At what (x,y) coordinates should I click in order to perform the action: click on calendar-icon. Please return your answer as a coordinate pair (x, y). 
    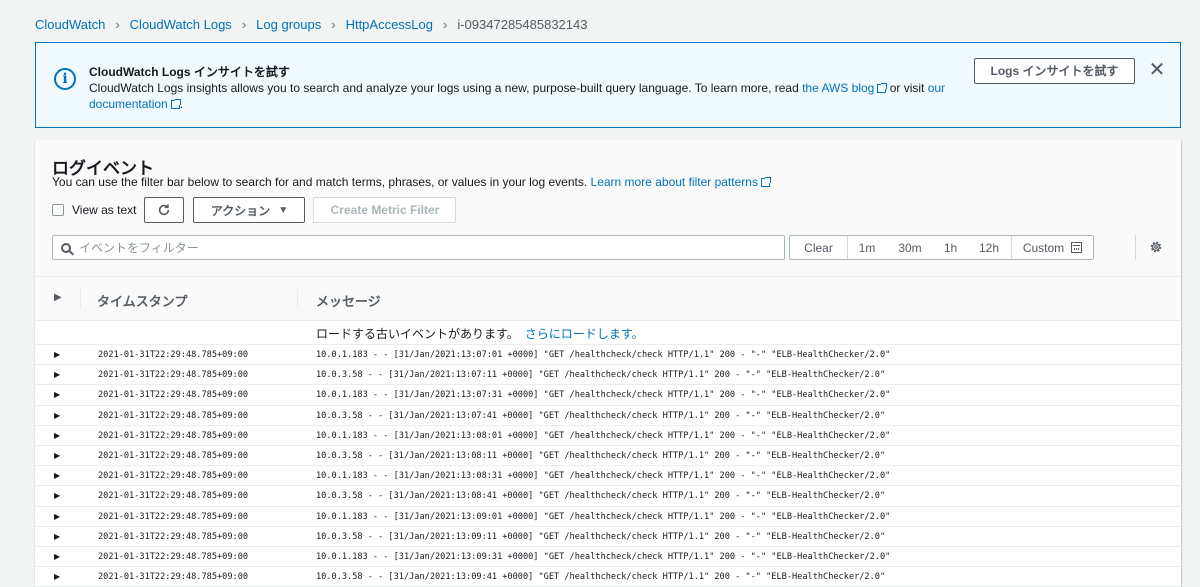
    Looking at the image, I should click on (1077, 247).